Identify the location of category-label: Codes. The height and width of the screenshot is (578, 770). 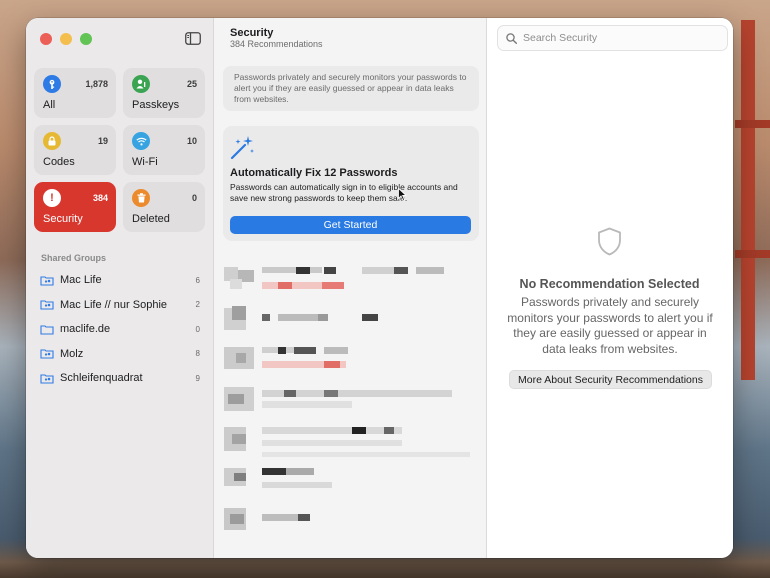
(59, 162).